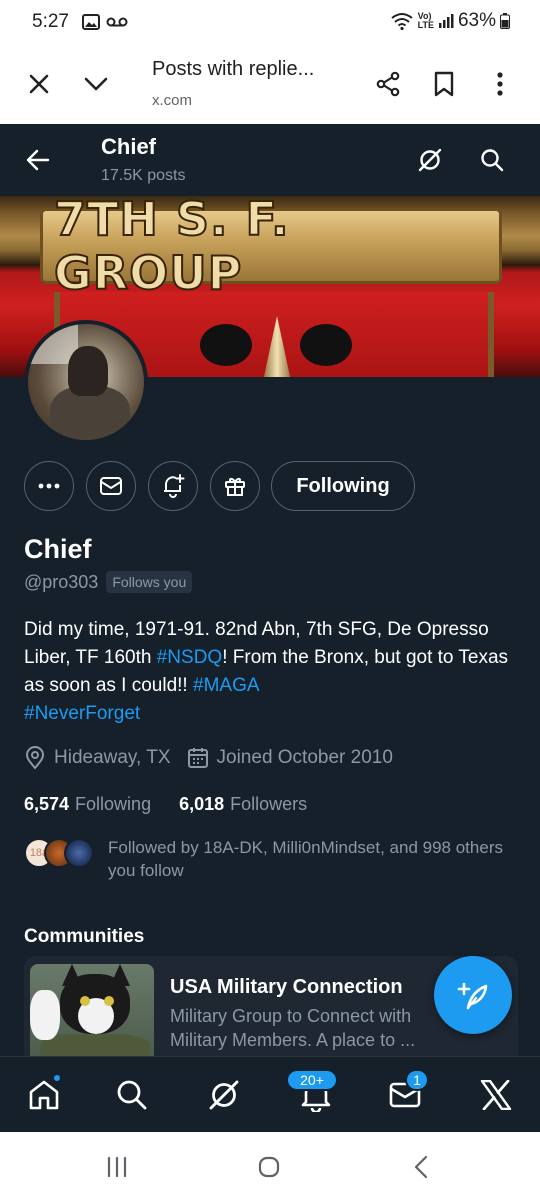 This screenshot has width=540, height=1200. I want to click on back-chevron-icon, so click(421, 1167).